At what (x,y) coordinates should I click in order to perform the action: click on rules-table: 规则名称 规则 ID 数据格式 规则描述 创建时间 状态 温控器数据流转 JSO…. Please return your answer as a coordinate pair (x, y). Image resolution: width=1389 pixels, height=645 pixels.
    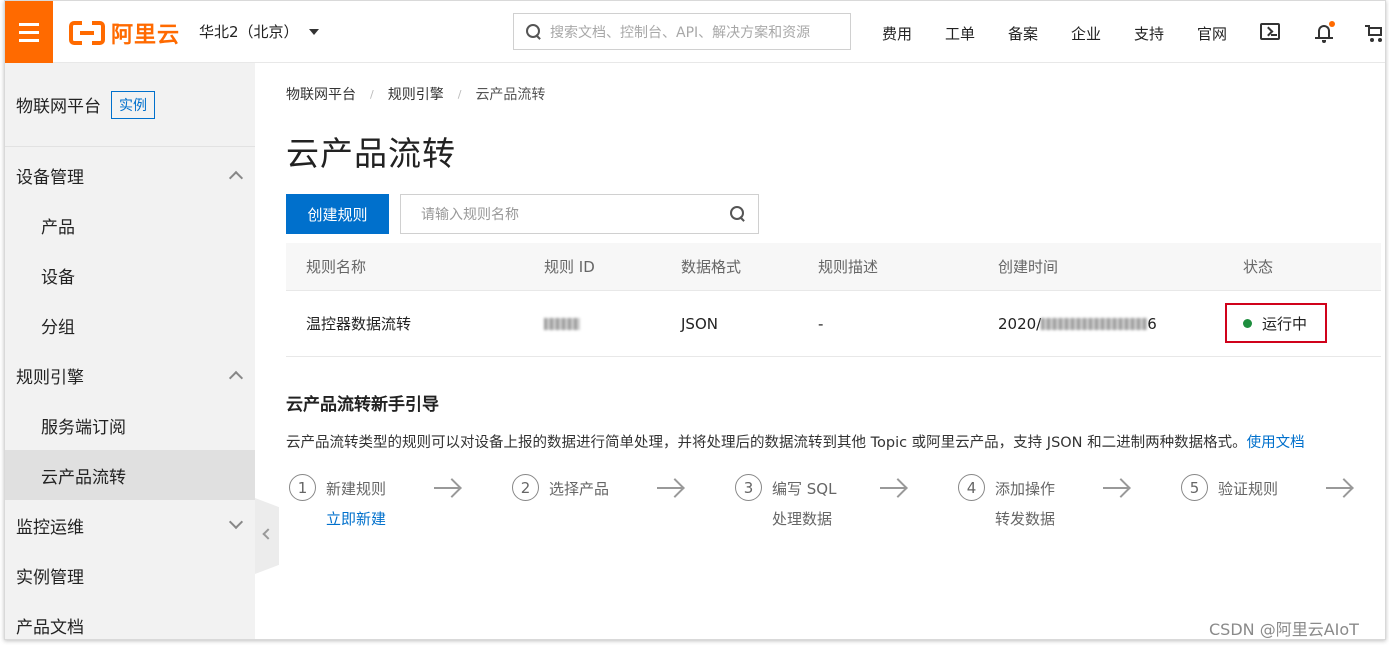
    Looking at the image, I should click on (833, 300).